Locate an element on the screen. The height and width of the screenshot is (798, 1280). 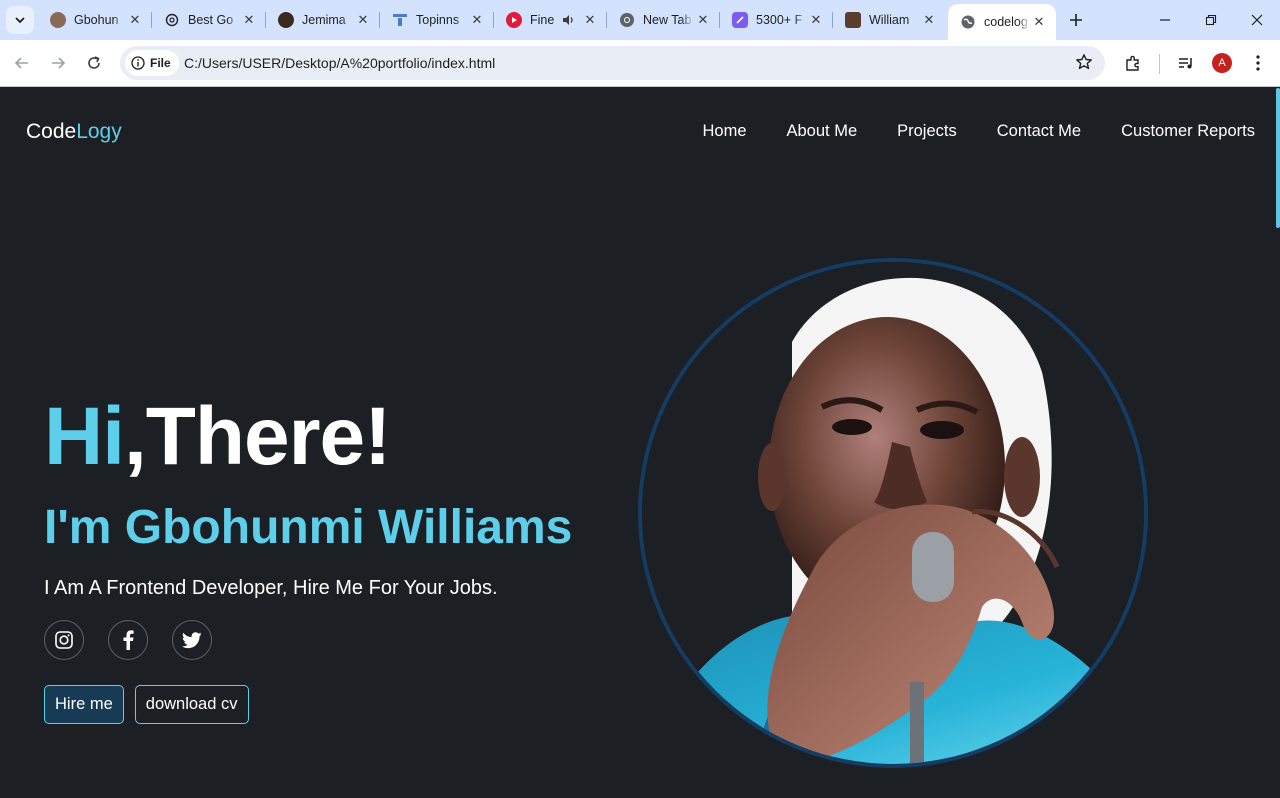
nav-home: Home is located at coordinates (724, 131).